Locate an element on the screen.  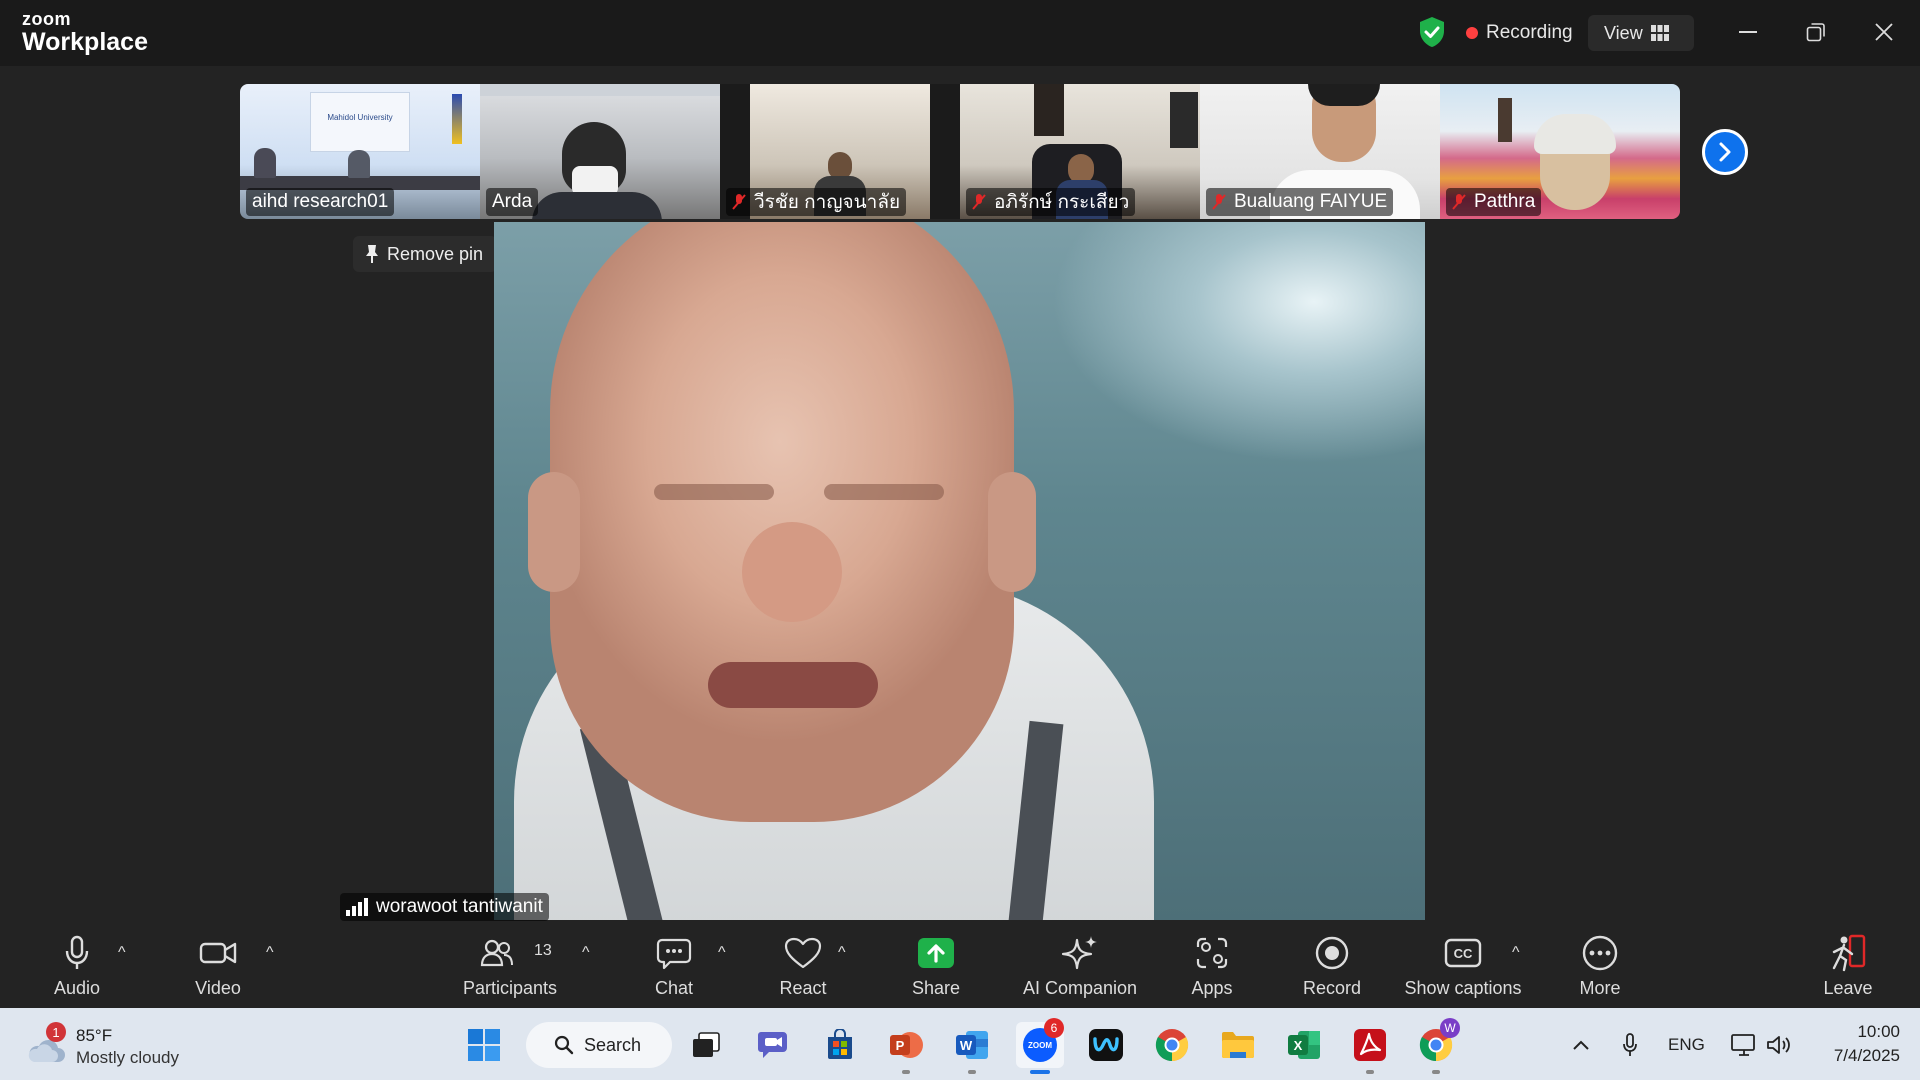
taskbar-app-word: W is located at coordinates (972, 1048).